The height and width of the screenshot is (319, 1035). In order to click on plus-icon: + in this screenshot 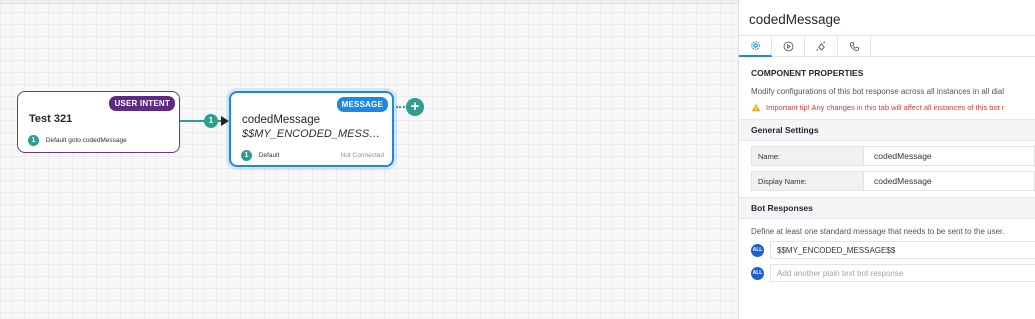, I will do `click(415, 107)`.